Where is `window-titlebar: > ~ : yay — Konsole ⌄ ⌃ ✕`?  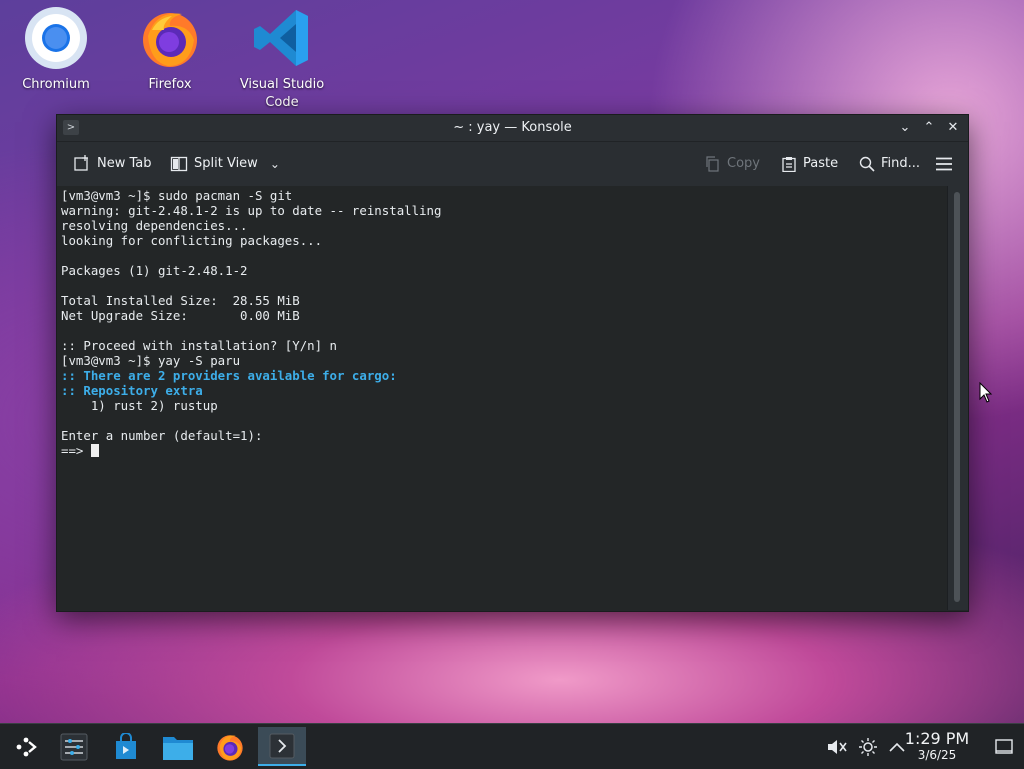
window-titlebar: > ~ : yay — Konsole ⌄ ⌃ ✕ is located at coordinates (512, 128).